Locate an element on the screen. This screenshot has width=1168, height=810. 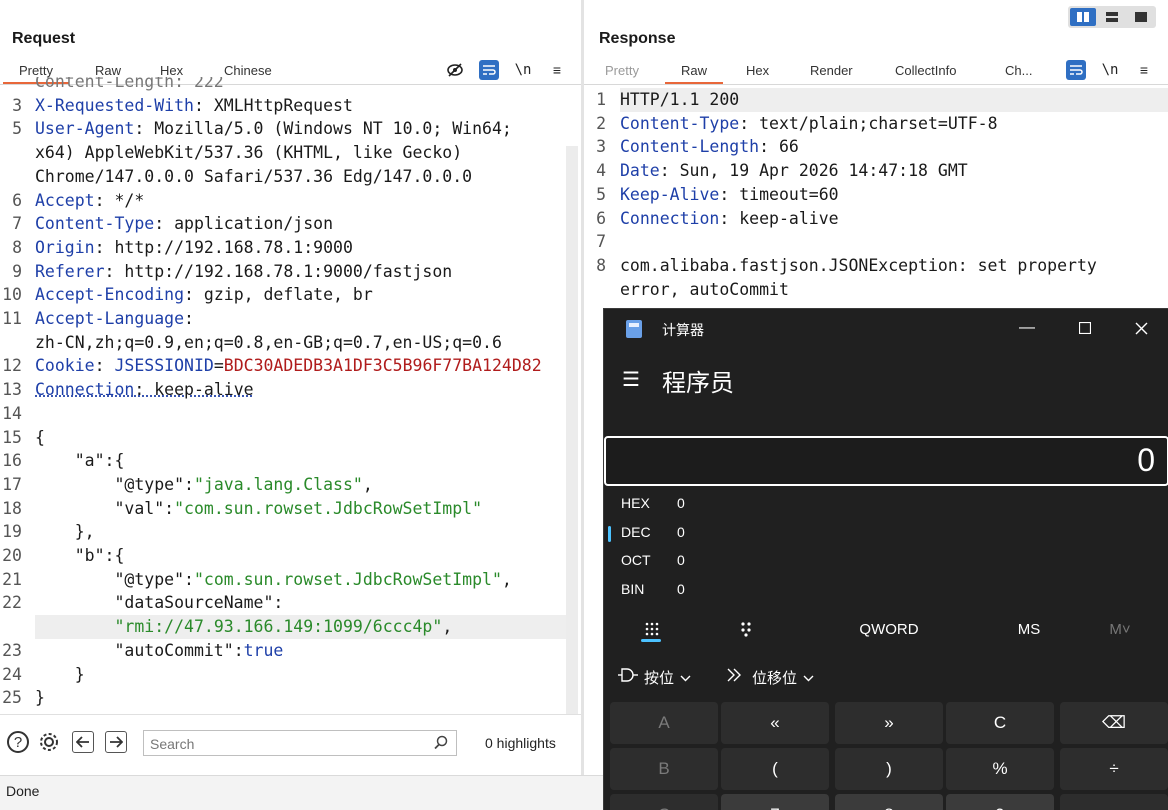
key-9: 9 is located at coordinates (1000, 802).